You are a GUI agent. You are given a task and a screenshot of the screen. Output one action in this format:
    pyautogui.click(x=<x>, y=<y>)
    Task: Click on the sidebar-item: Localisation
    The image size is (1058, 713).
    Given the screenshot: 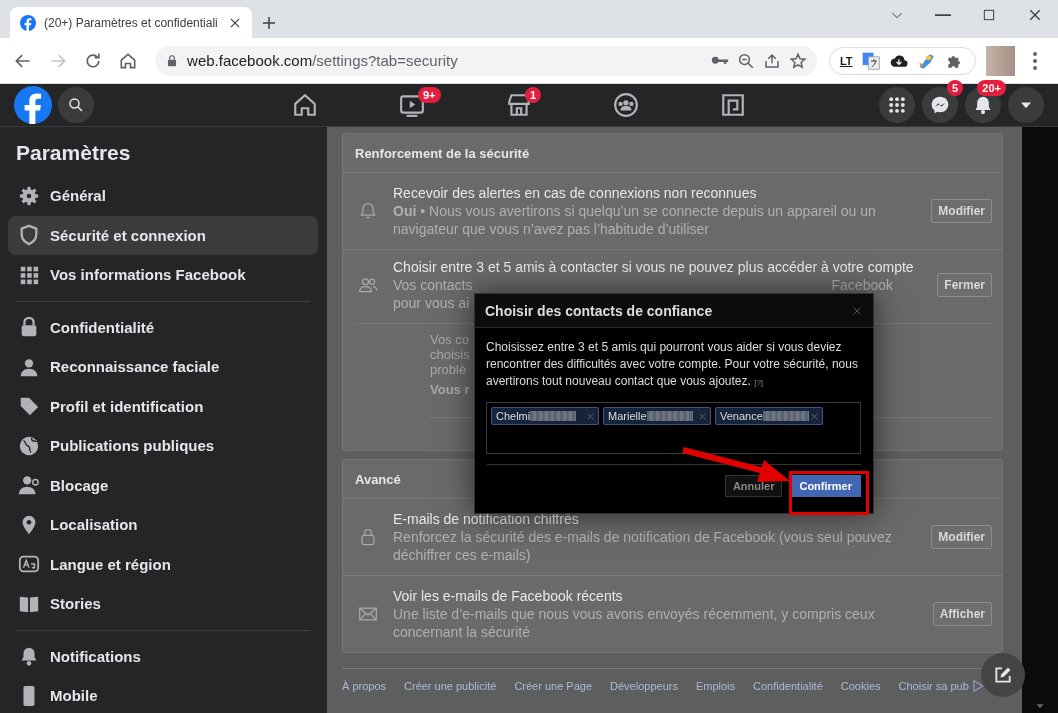 What is the action you would take?
    pyautogui.click(x=163, y=525)
    